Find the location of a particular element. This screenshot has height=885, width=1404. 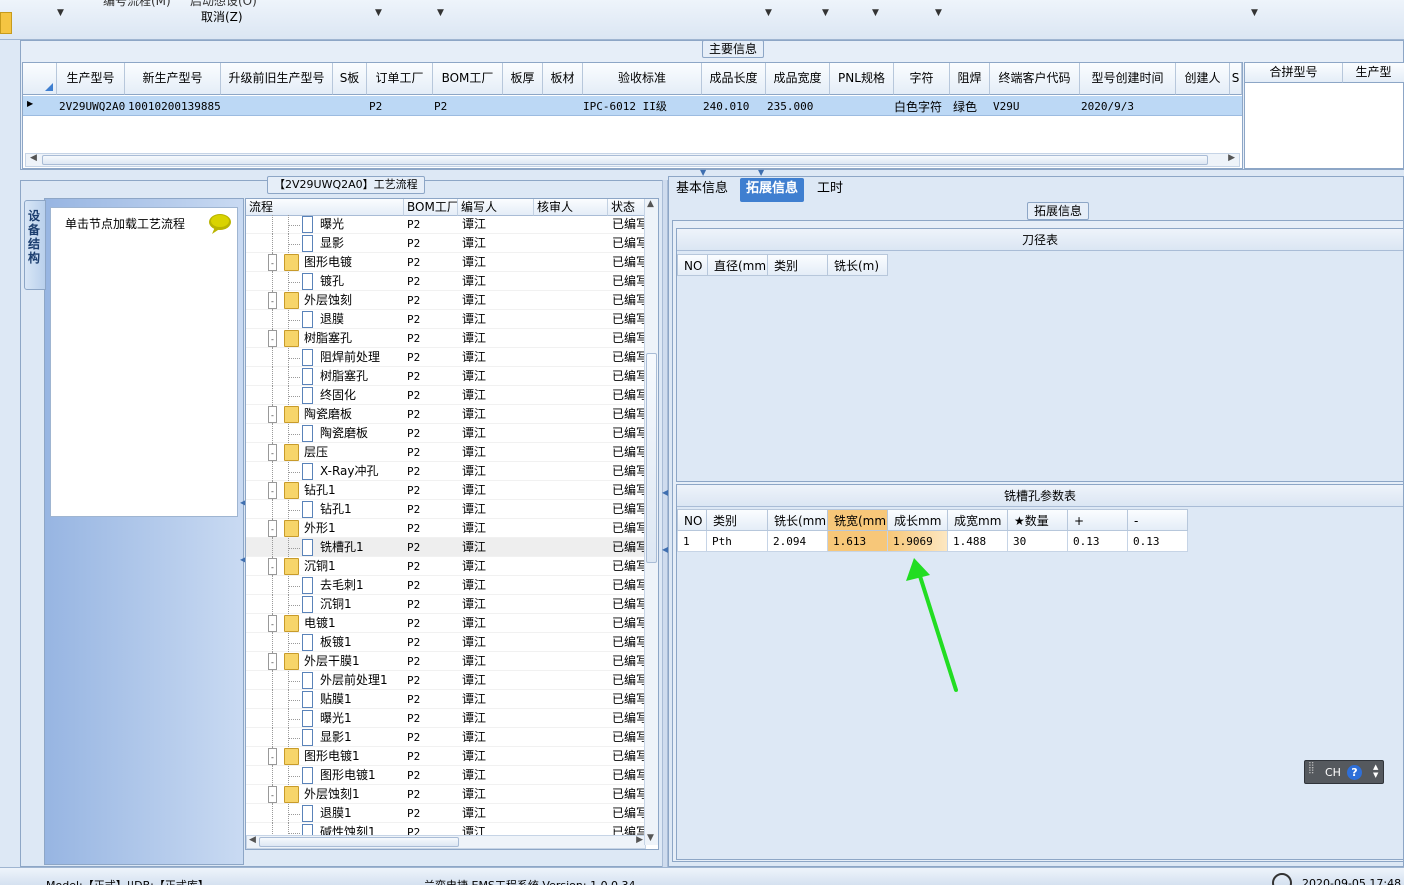

toolbar-cancel: 取消(Z) is located at coordinates (222, 16).